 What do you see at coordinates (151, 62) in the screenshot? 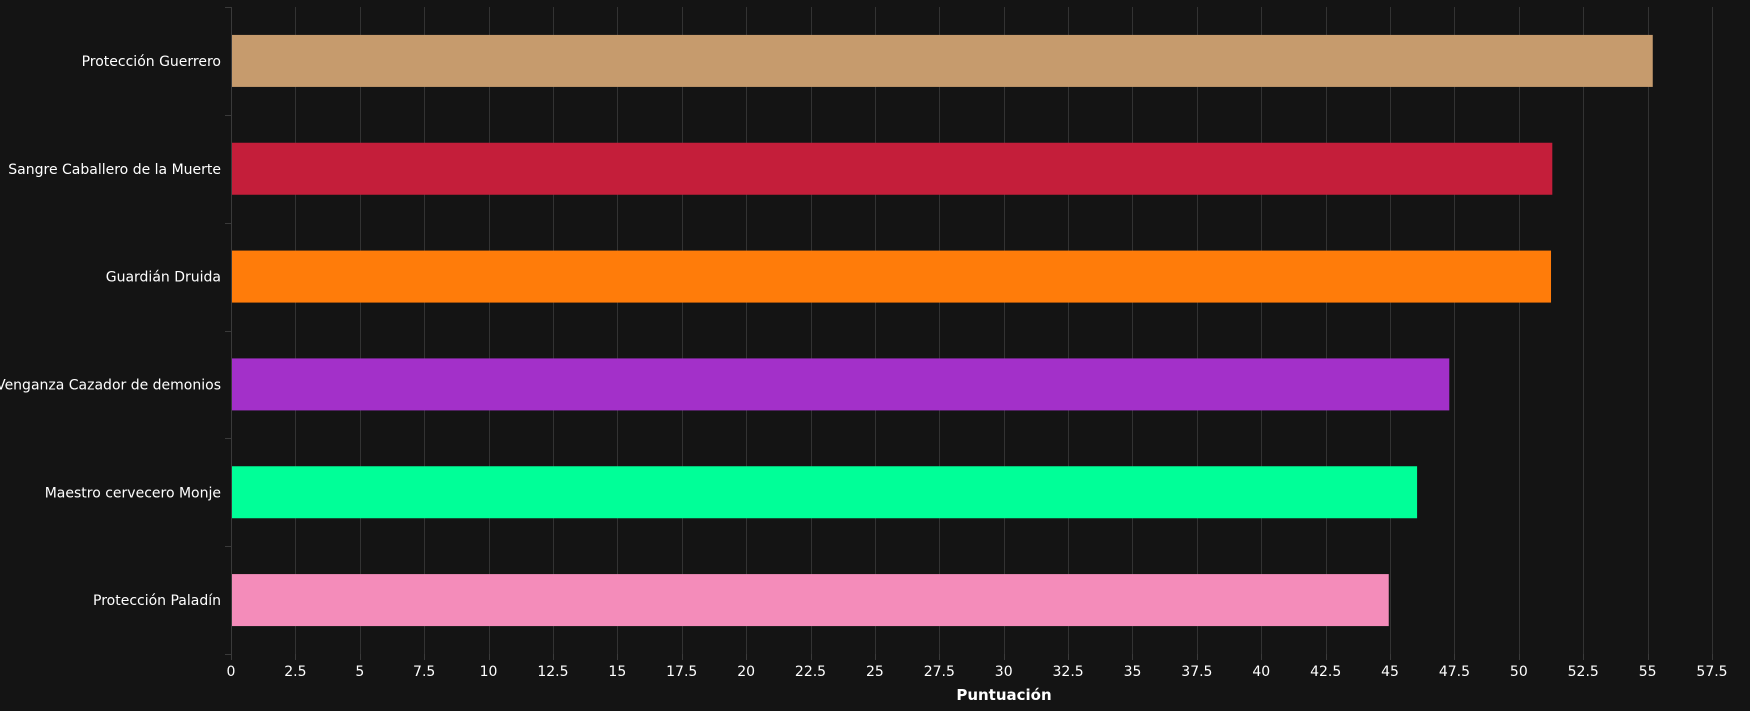
I see `category-label: Protección Guerrero` at bounding box center [151, 62].